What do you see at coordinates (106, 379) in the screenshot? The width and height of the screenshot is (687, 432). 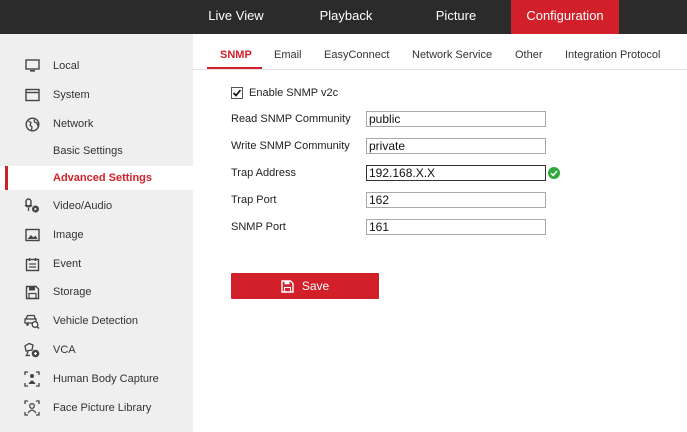 I see `sidebar-item-label: Human Body Capture` at bounding box center [106, 379].